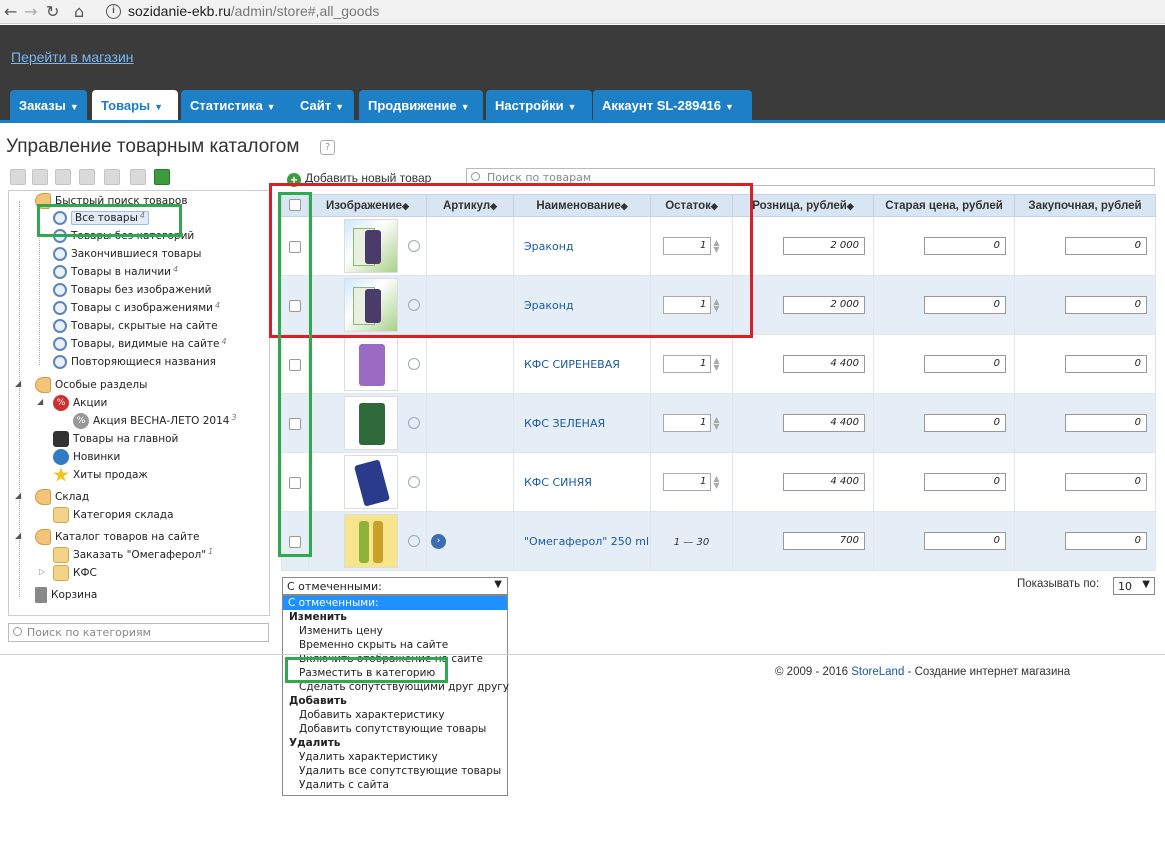 This screenshot has height=846, width=1165. What do you see at coordinates (553, 482) in the screenshot?
I see `product-name: КФС СИНЯЯ` at bounding box center [553, 482].